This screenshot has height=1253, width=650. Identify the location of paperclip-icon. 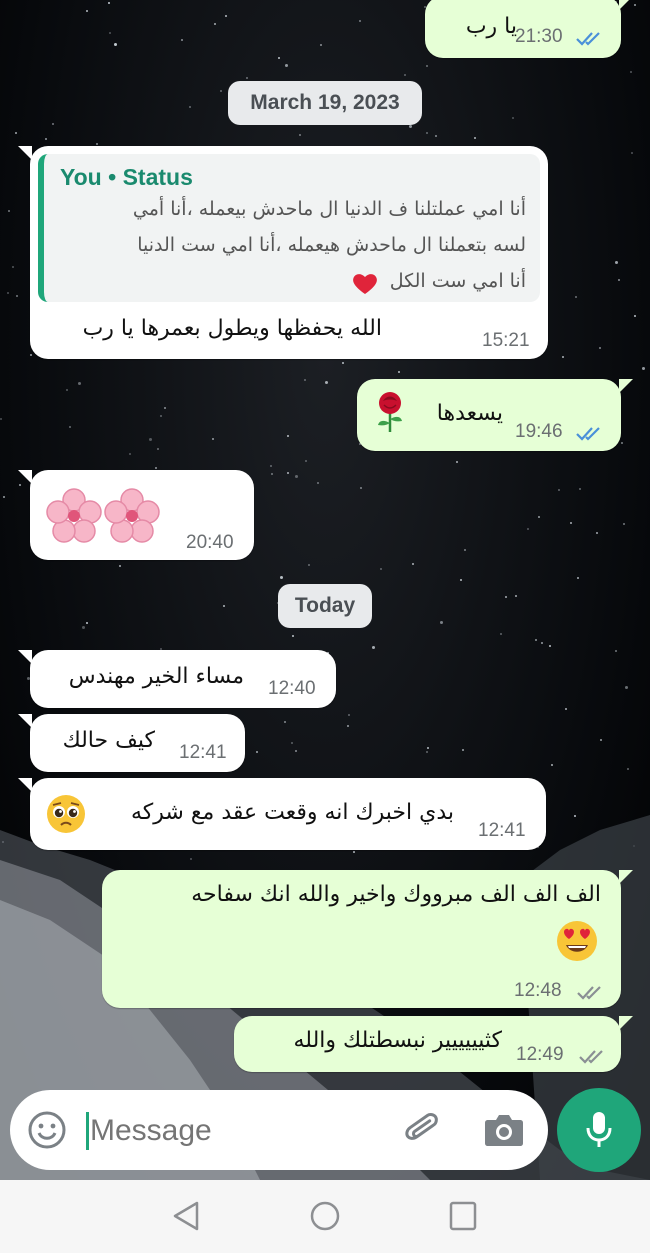
(424, 1130).